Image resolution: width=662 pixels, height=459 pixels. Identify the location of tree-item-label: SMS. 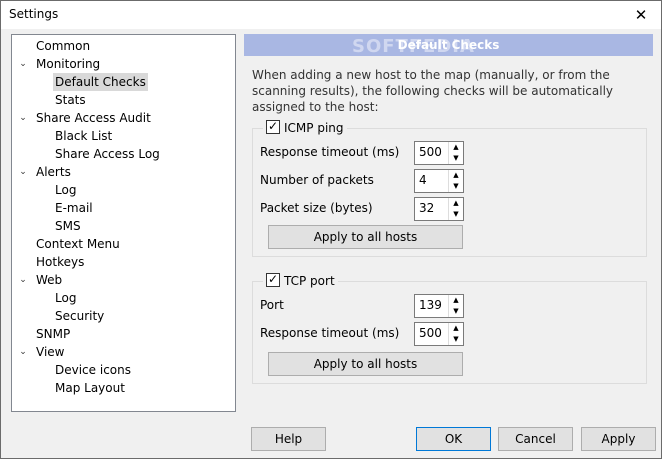
(68, 226).